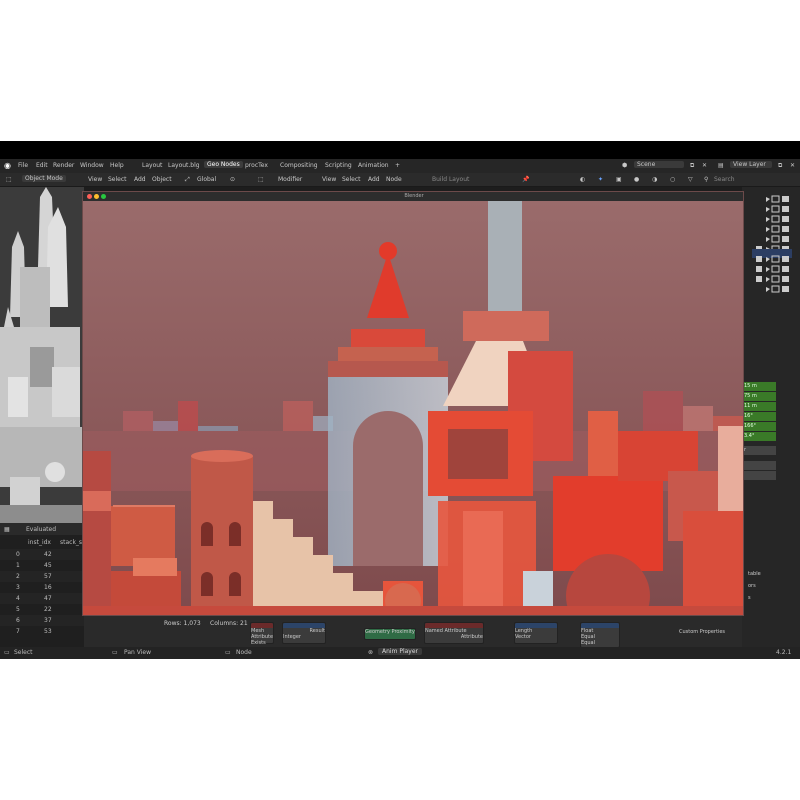 Image resolution: width=800 pixels, height=800 pixels. I want to click on shading-material-icon: ◑, so click(654, 179).